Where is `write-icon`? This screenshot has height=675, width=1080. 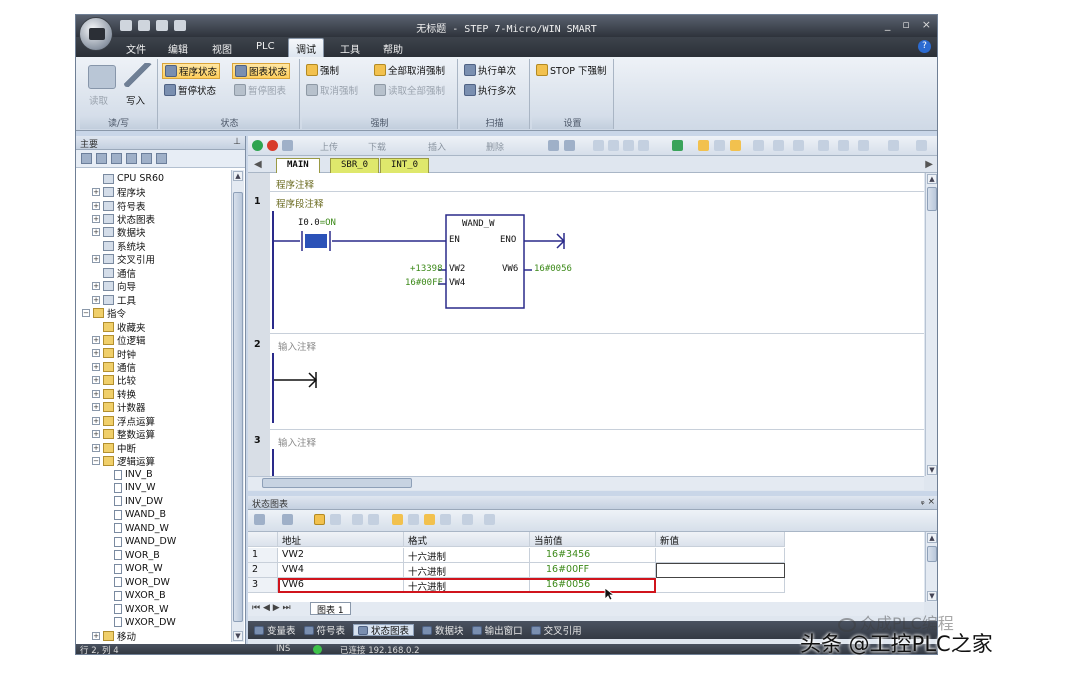 write-icon is located at coordinates (373, 519).